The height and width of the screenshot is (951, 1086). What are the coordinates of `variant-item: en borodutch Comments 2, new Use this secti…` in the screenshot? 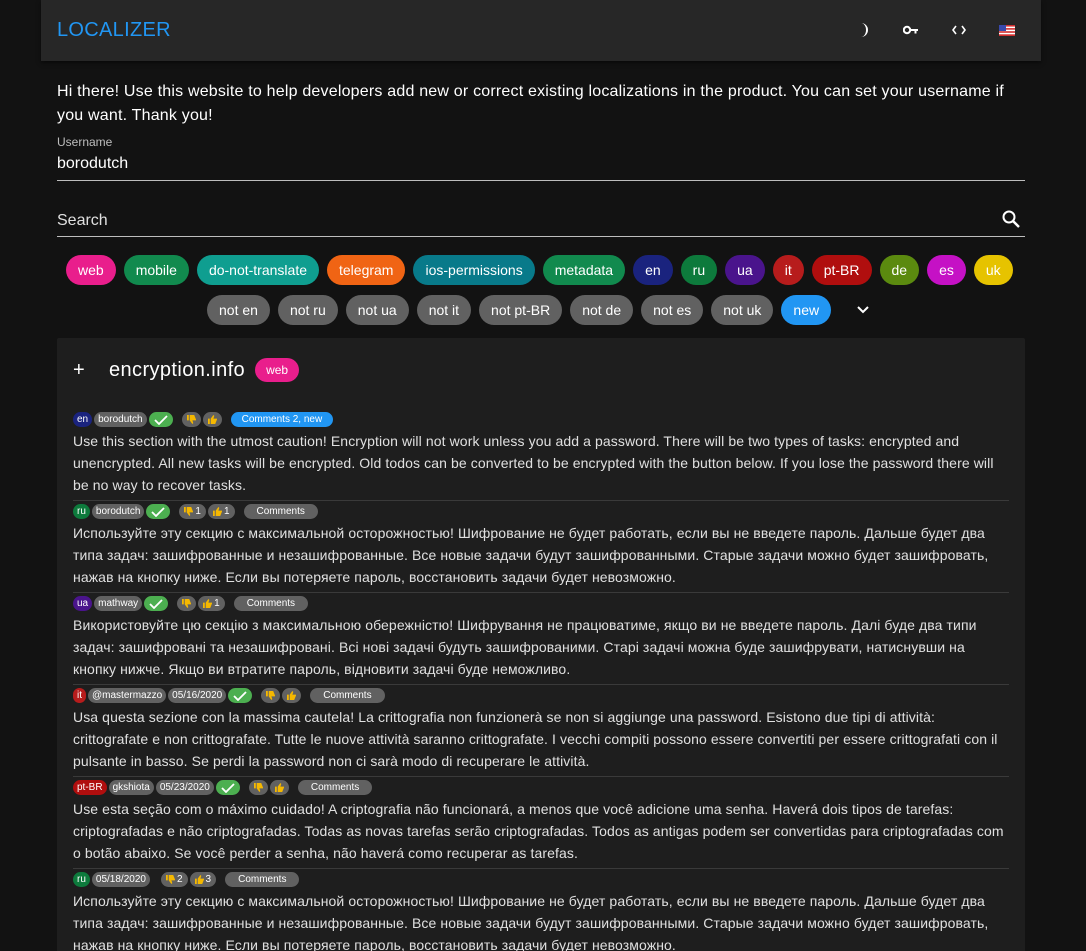 It's located at (541, 455).